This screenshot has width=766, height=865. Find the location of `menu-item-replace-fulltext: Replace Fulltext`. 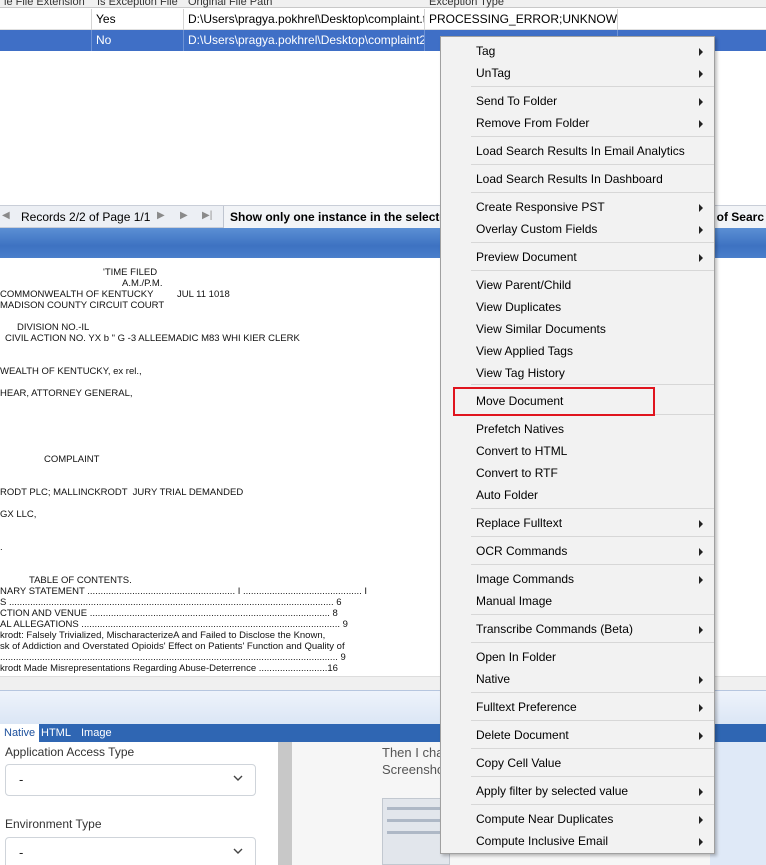

menu-item-replace-fulltext: Replace Fulltext is located at coordinates (577, 523).